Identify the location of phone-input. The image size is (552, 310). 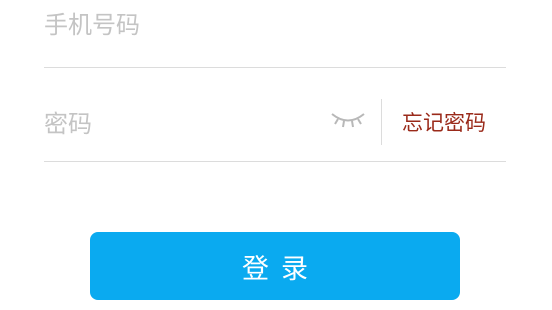
(264, 25).